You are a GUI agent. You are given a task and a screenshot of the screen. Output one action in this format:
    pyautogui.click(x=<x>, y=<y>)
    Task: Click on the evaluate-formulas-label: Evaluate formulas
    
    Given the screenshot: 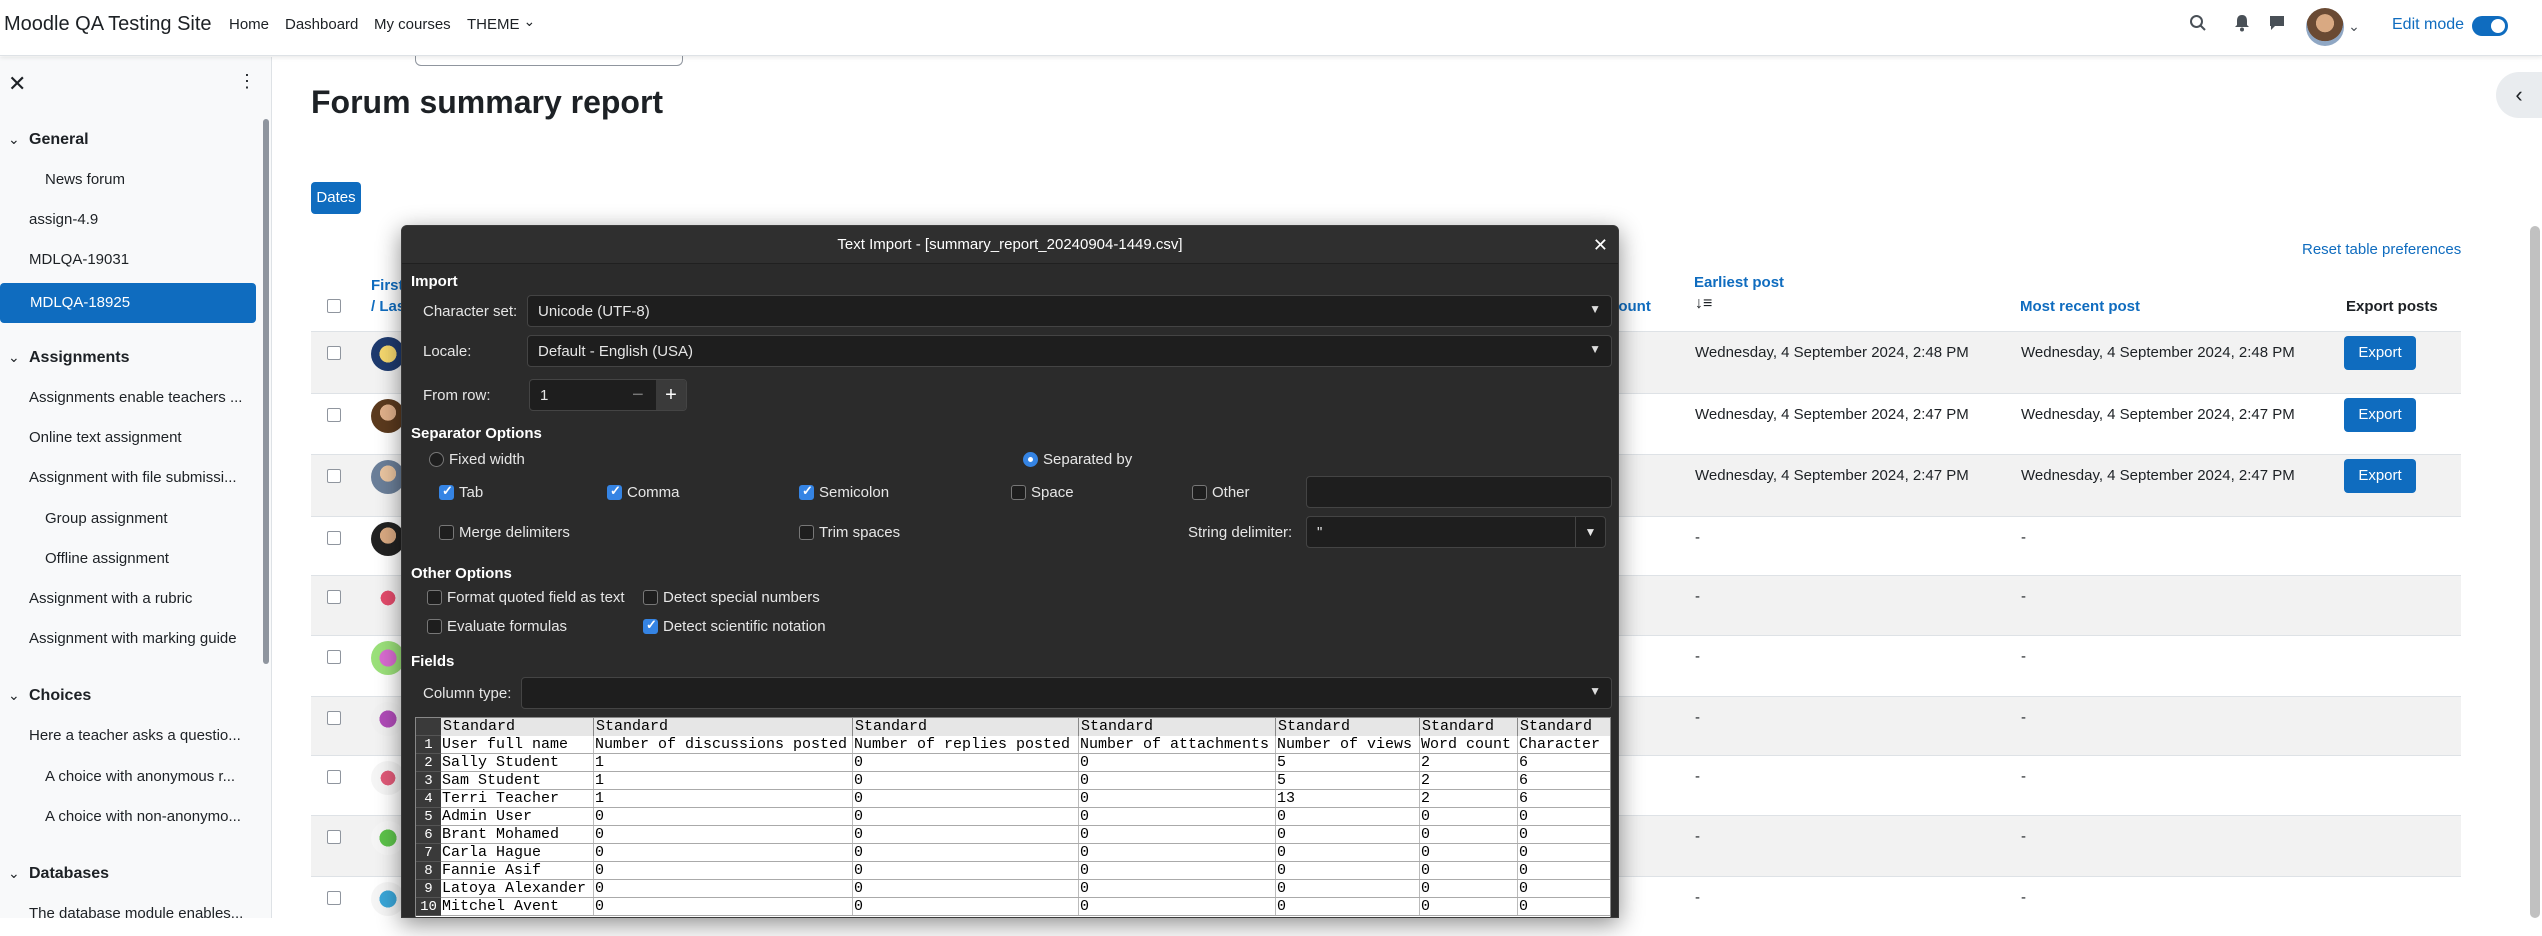 What is the action you would take?
    pyautogui.click(x=507, y=626)
    